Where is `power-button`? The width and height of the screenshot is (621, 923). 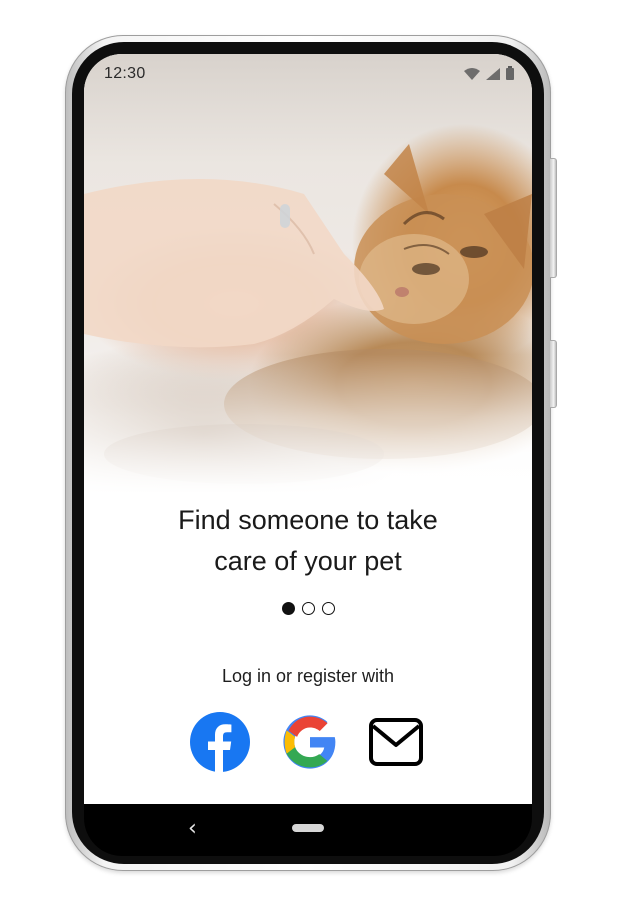 power-button is located at coordinates (553, 218).